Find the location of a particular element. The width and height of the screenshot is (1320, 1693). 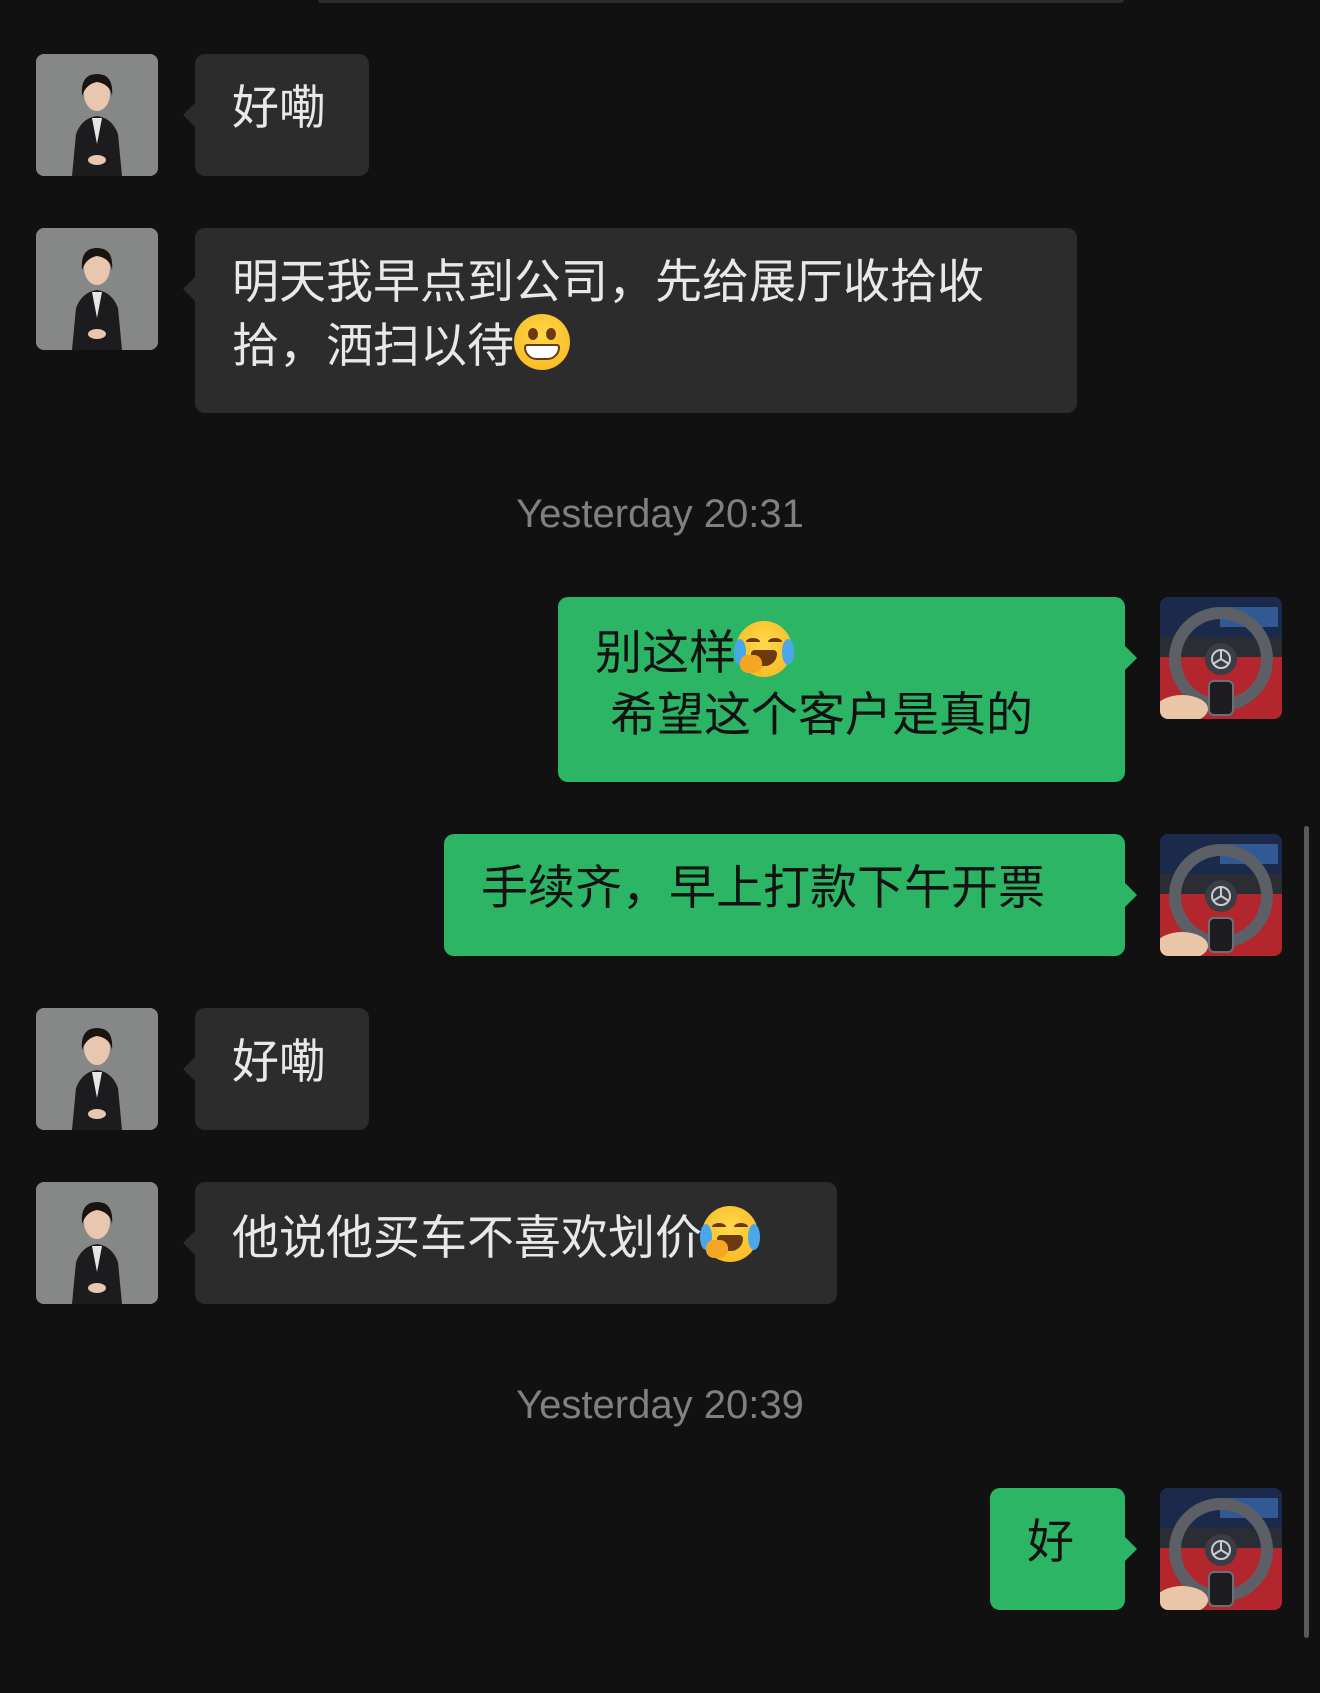

previous-message-edge is located at coordinates (721, 1).